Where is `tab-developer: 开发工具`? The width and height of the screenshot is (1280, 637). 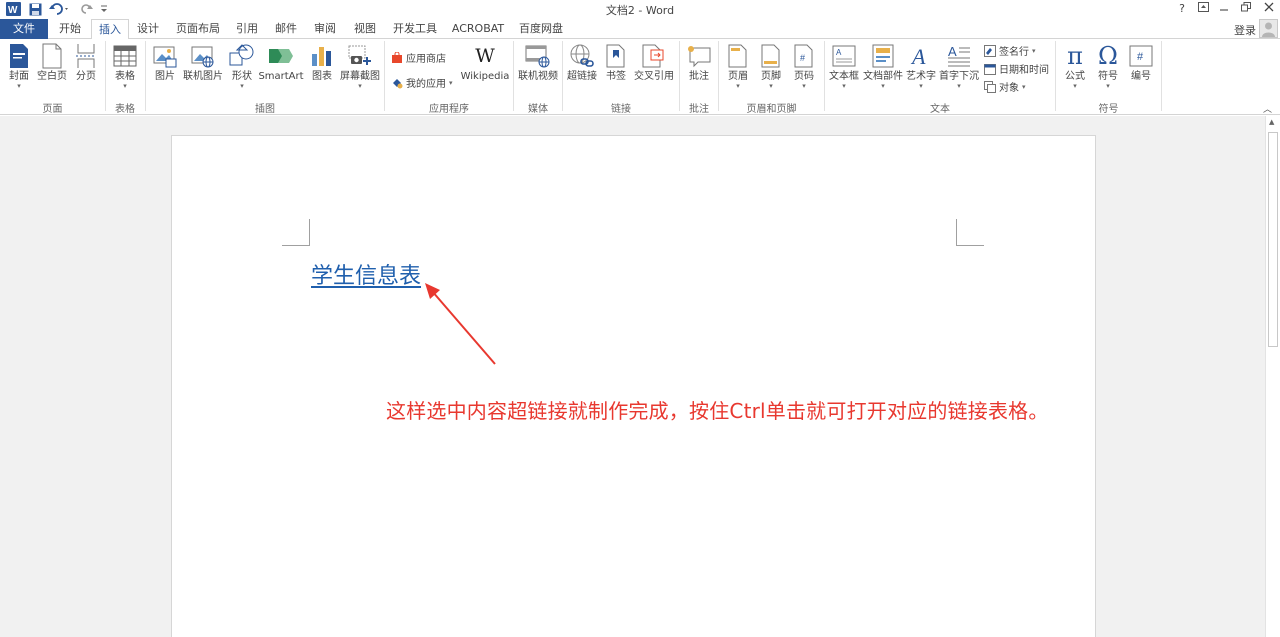 tab-developer: 开发工具 is located at coordinates (415, 29).